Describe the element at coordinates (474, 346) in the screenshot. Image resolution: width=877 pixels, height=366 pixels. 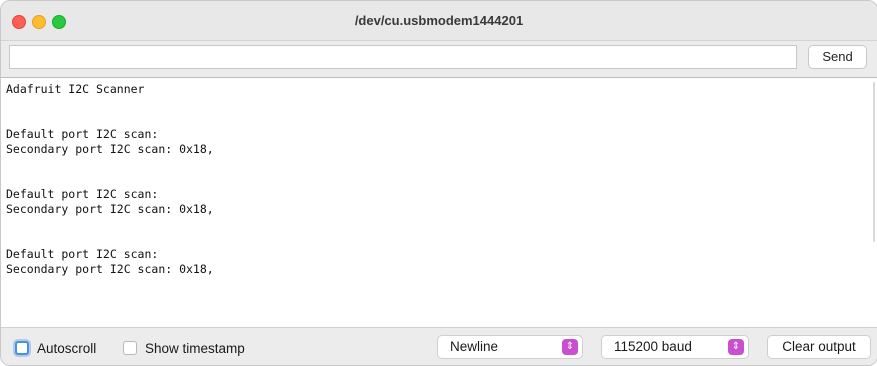
I see `line-ending-value: Newline` at that location.